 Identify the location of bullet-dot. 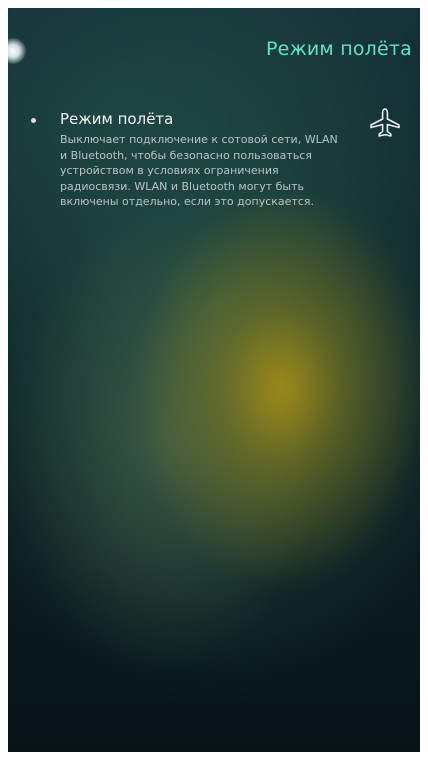
(33, 120).